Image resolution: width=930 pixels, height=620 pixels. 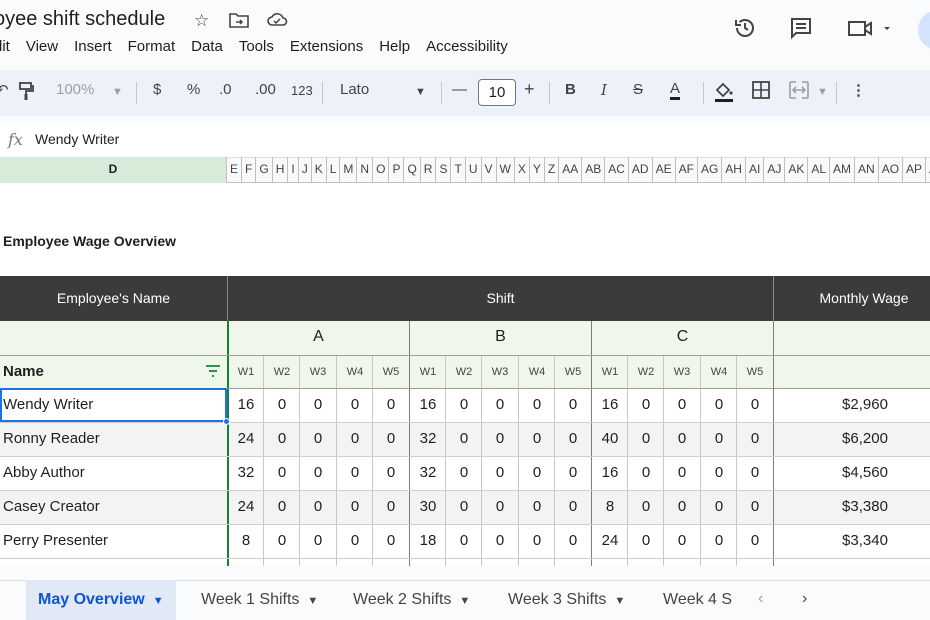 What do you see at coordinates (687, 170) in the screenshot?
I see `column-header-af: AF` at bounding box center [687, 170].